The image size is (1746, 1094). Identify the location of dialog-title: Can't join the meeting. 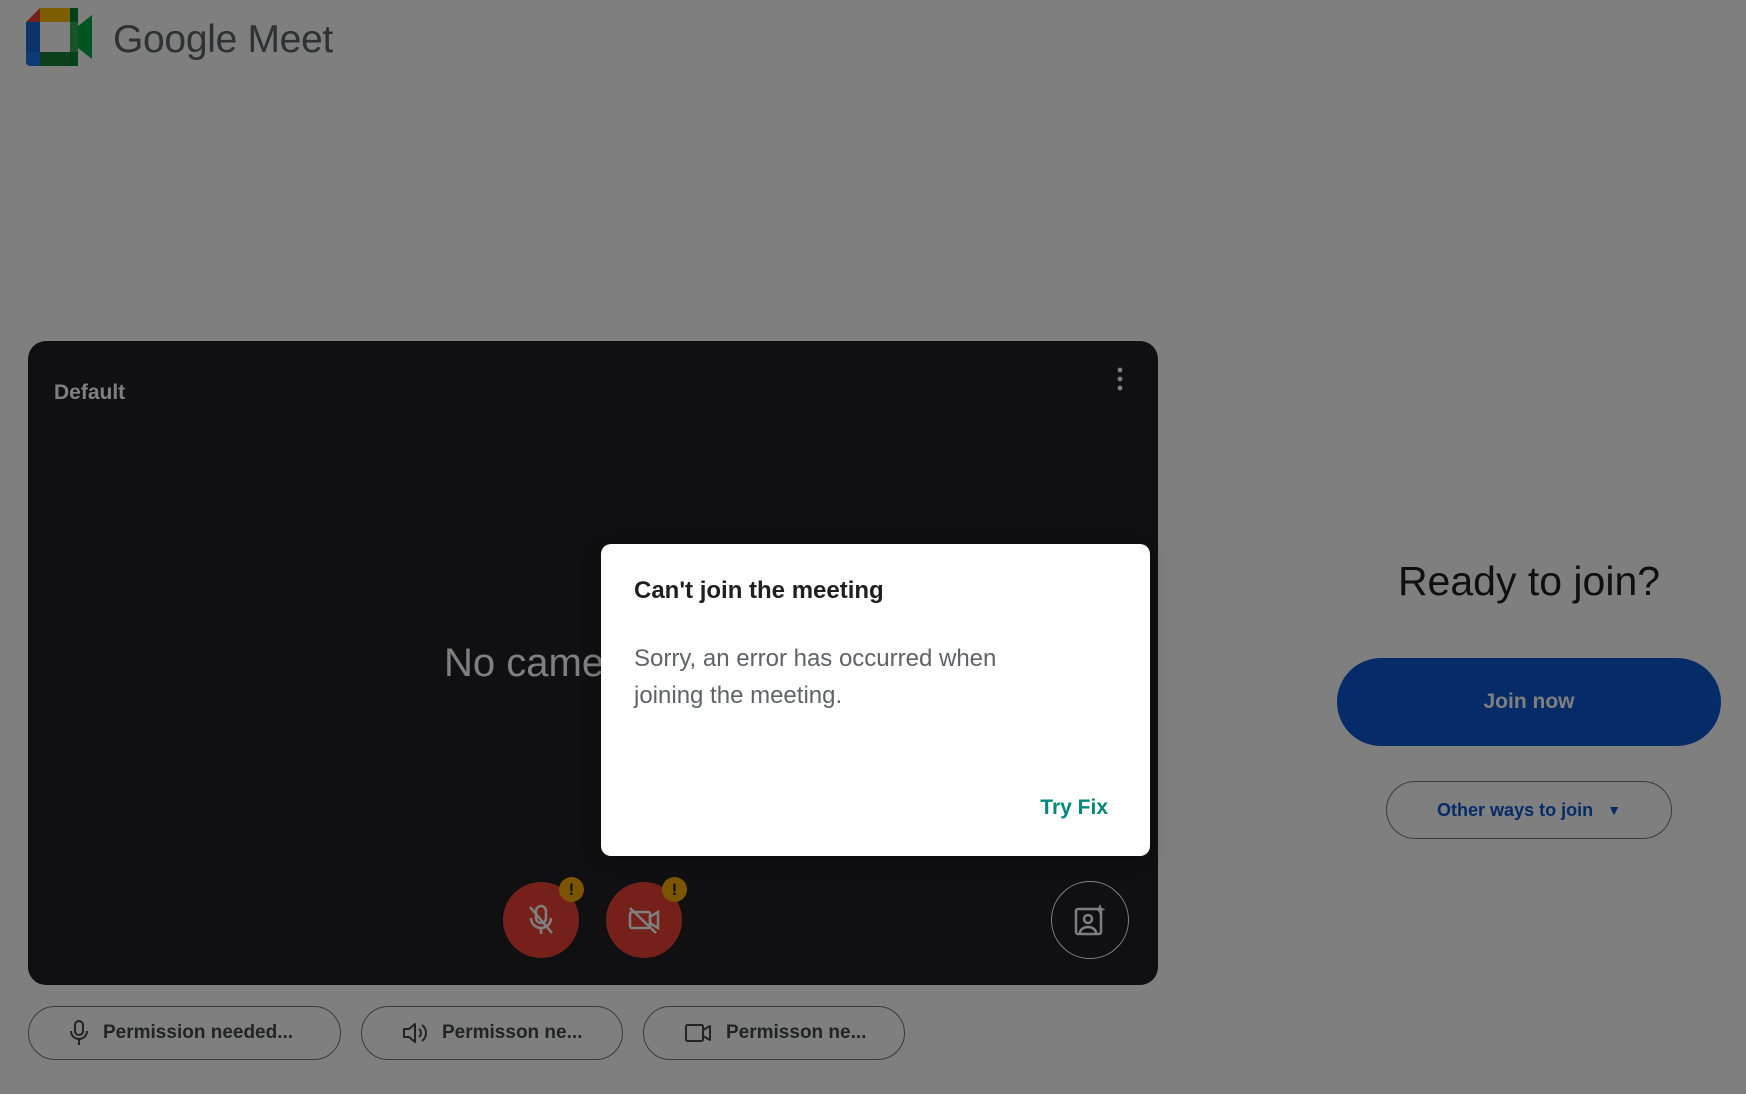
(759, 590).